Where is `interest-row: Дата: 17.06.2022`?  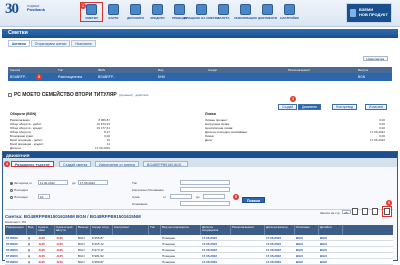
interest-row: Дата: 17.06.2022 is located at coordinates (295, 140).